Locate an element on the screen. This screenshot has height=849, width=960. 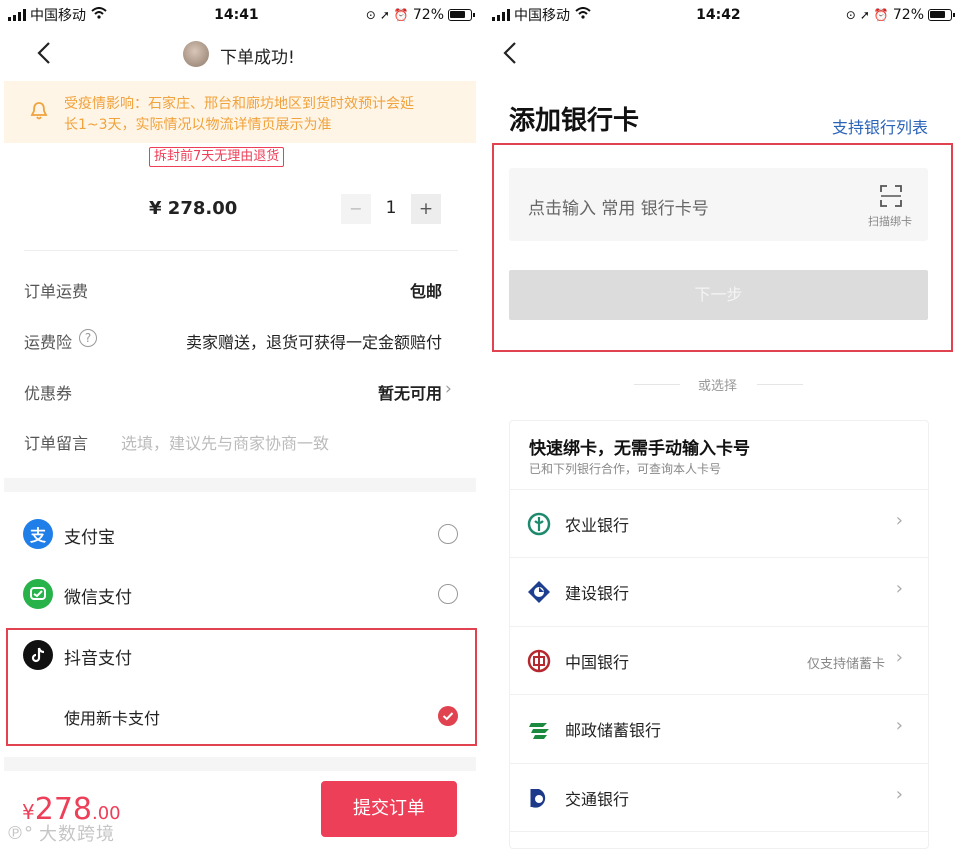
bank-name: 中国银行 is located at coordinates (597, 662).